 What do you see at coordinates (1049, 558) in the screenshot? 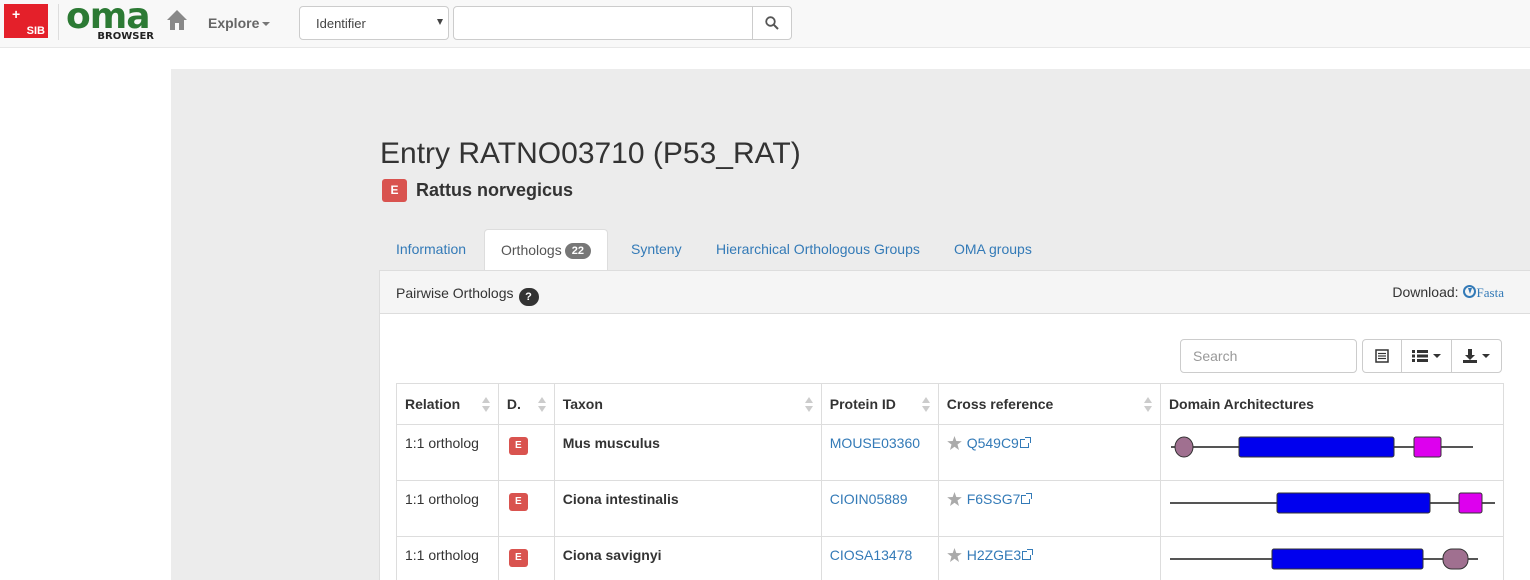
I see `xref-cell: H2ZGE3` at bounding box center [1049, 558].